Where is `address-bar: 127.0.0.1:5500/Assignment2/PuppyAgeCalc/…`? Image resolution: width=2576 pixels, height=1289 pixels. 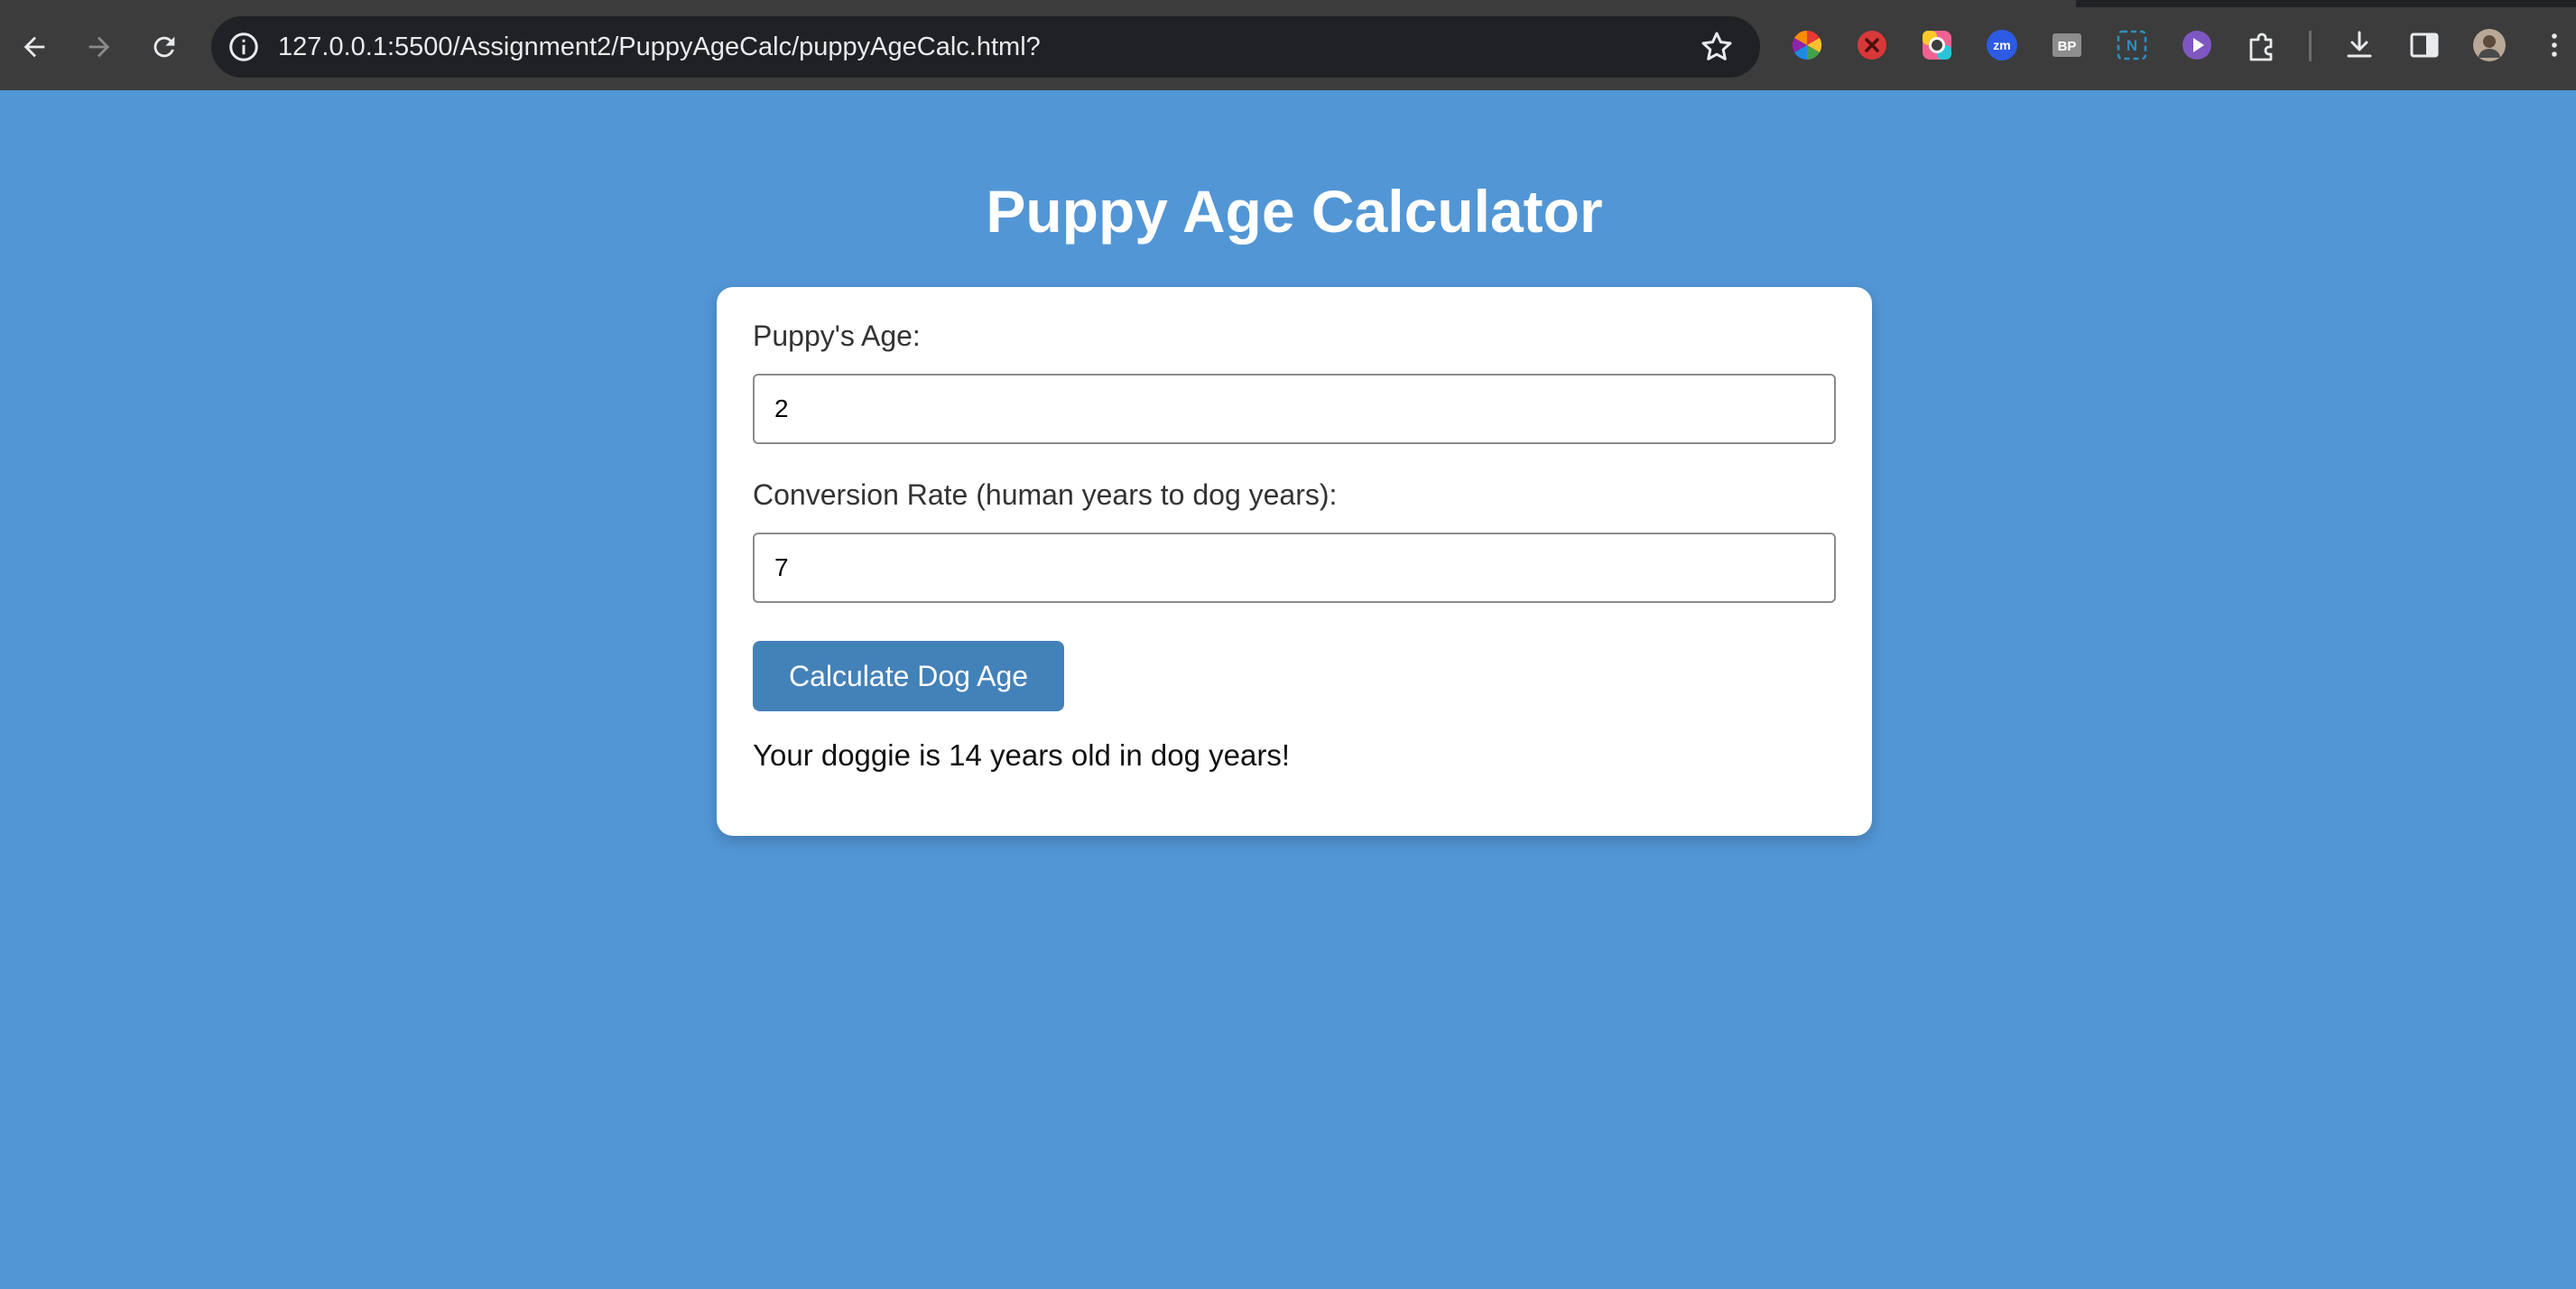
address-bar: 127.0.0.1:5500/Assignment2/PuppyAgeCalc/… is located at coordinates (986, 47).